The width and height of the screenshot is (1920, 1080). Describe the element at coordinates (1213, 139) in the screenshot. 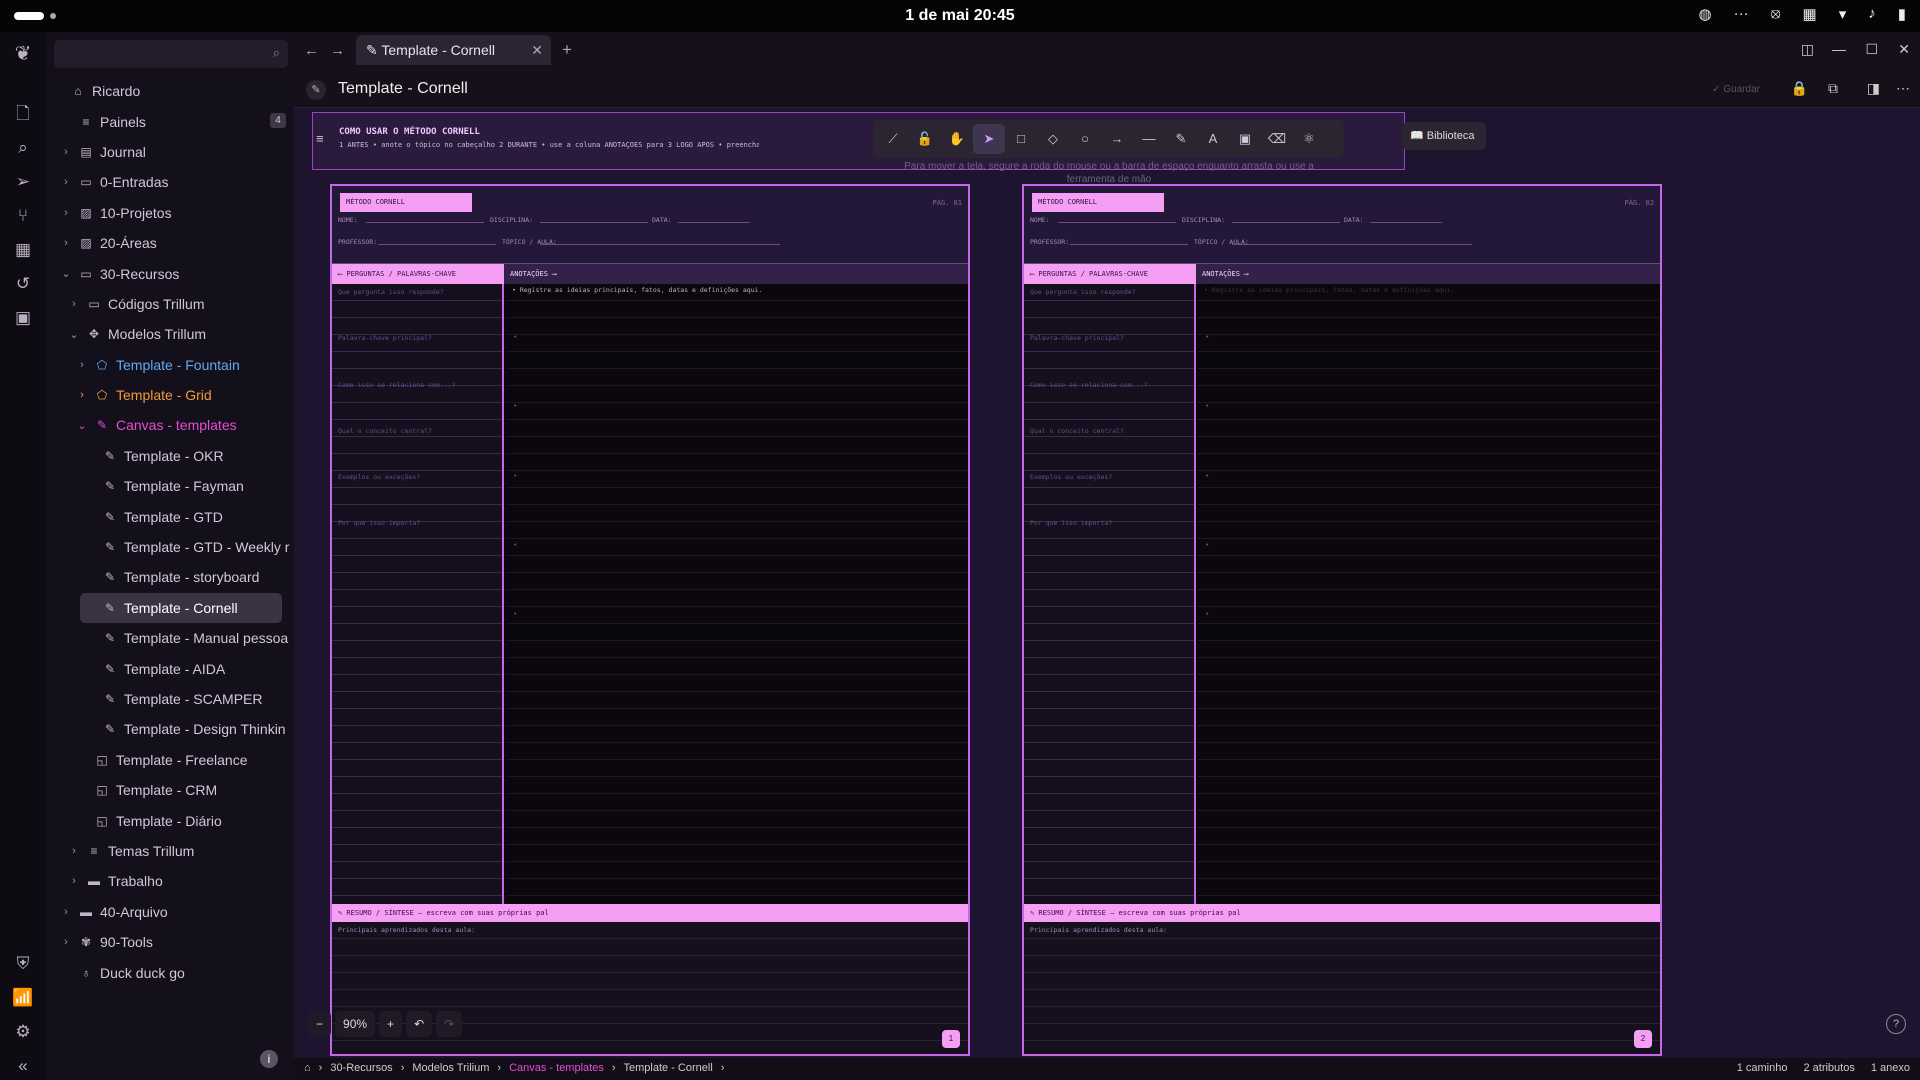

I see `text-tool-icon: A` at that location.